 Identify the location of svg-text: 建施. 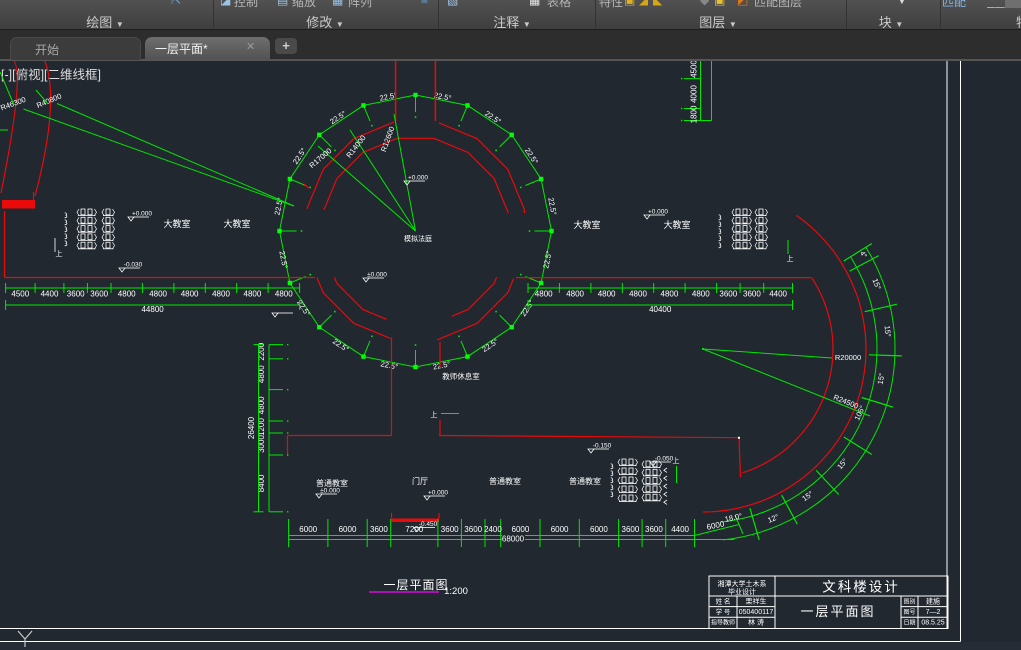
(933, 601).